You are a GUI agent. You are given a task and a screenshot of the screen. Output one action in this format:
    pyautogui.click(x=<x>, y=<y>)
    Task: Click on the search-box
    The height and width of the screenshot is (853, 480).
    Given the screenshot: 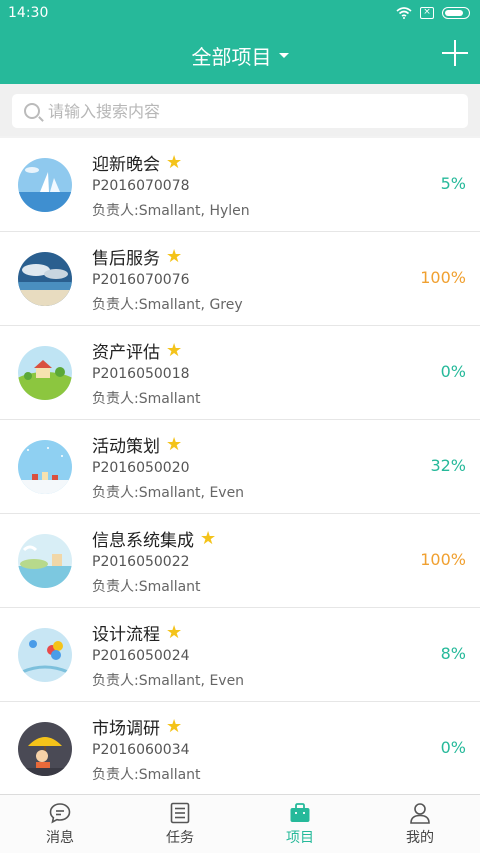 What is the action you would take?
    pyautogui.click(x=240, y=111)
    